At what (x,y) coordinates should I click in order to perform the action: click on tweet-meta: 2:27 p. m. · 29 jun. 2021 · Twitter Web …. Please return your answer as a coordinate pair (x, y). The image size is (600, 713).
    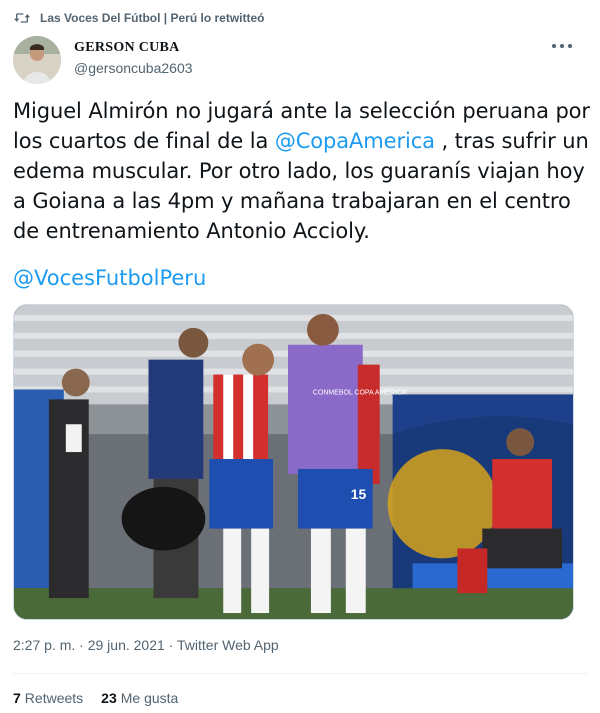
    Looking at the image, I should click on (146, 645).